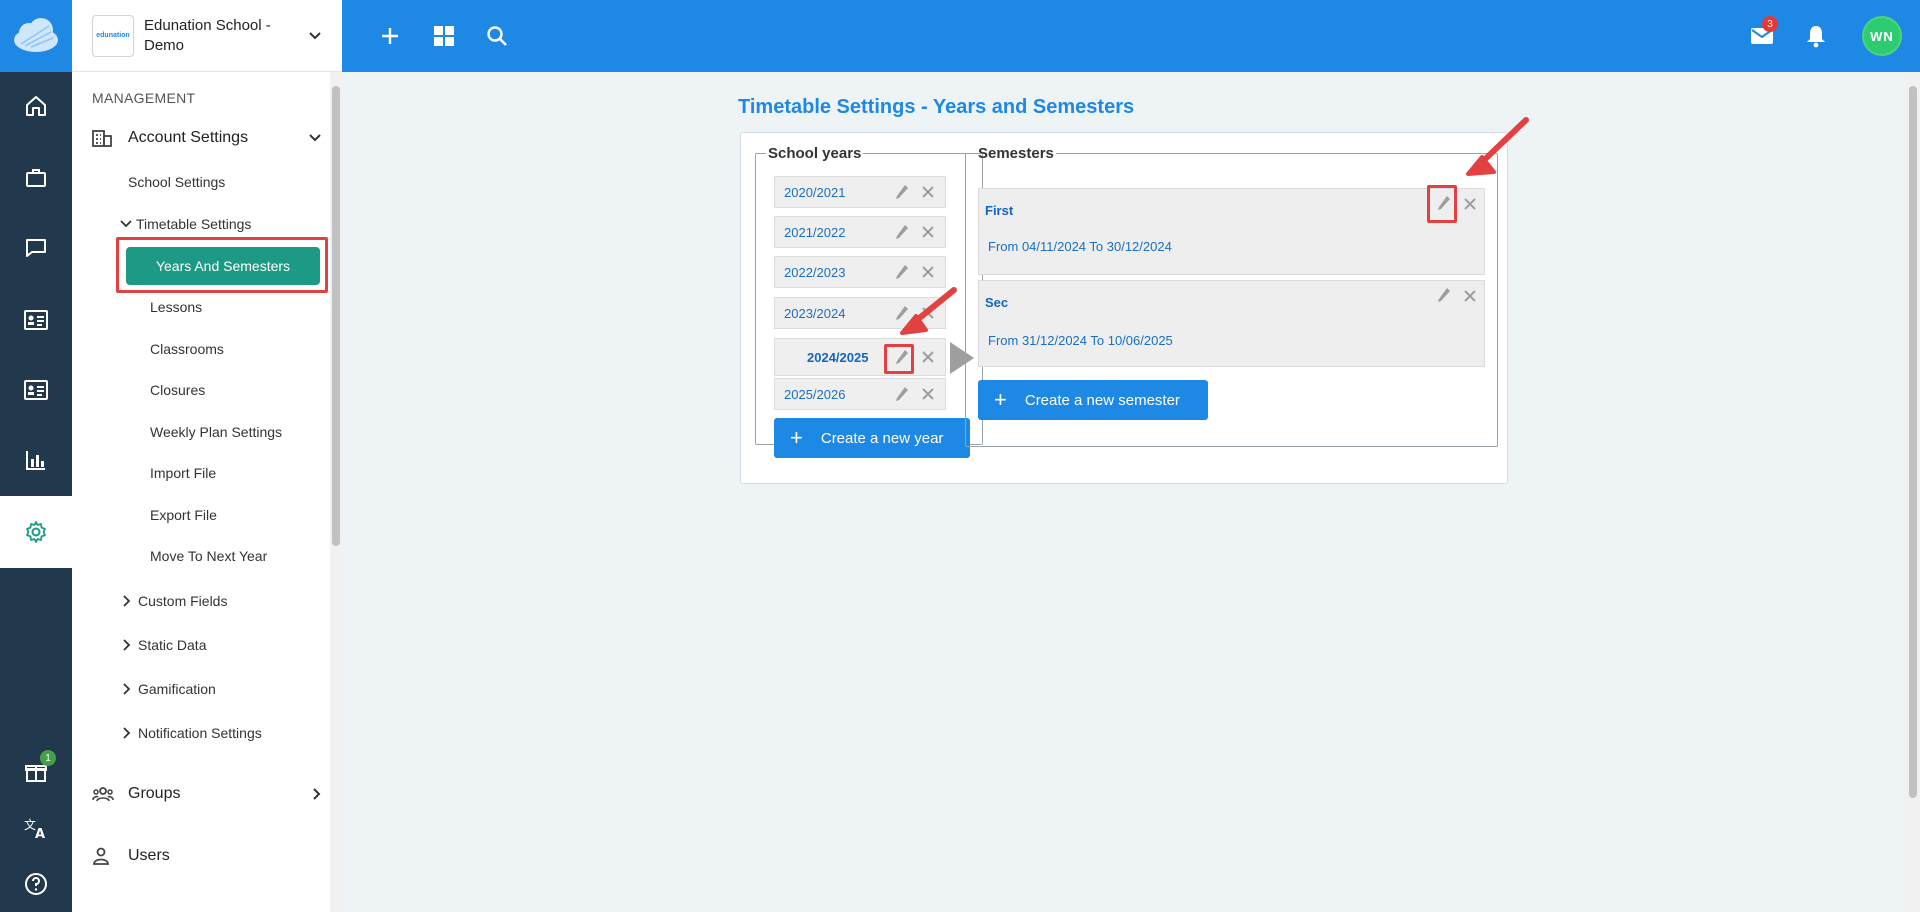 The image size is (1920, 912). Describe the element at coordinates (36, 884) in the screenshot. I see `help-icon` at that location.